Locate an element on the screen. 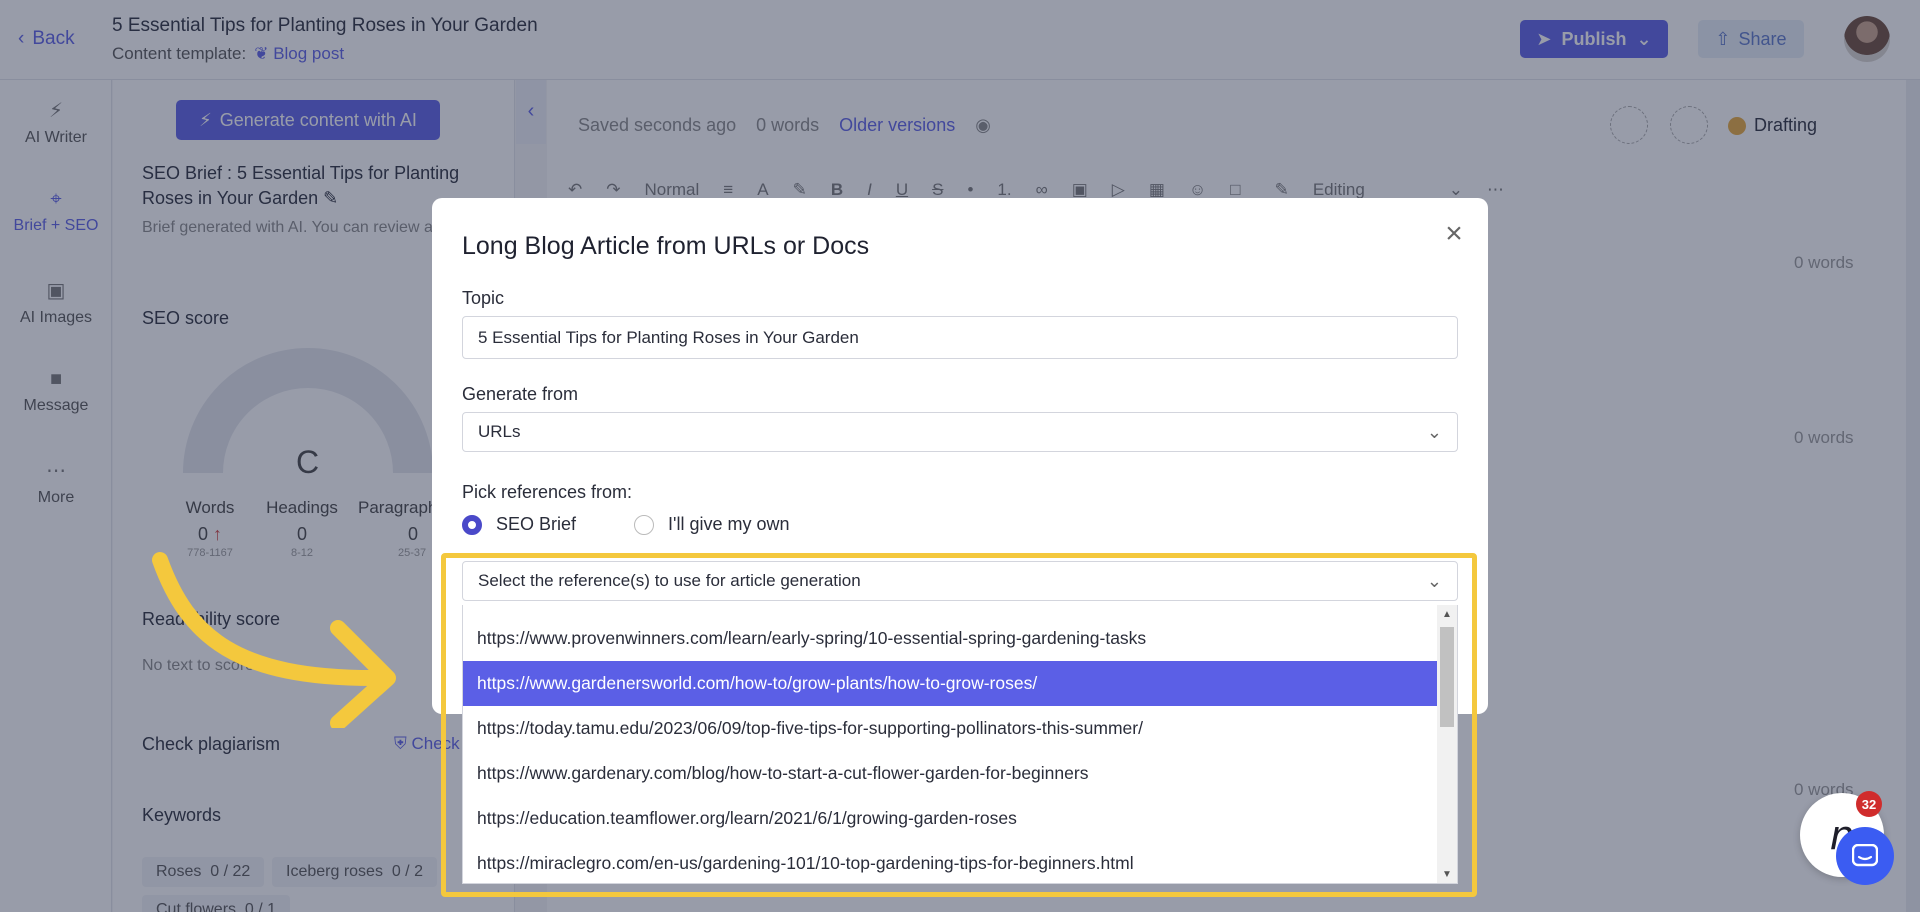  seo-brief-radio is located at coordinates (472, 524).